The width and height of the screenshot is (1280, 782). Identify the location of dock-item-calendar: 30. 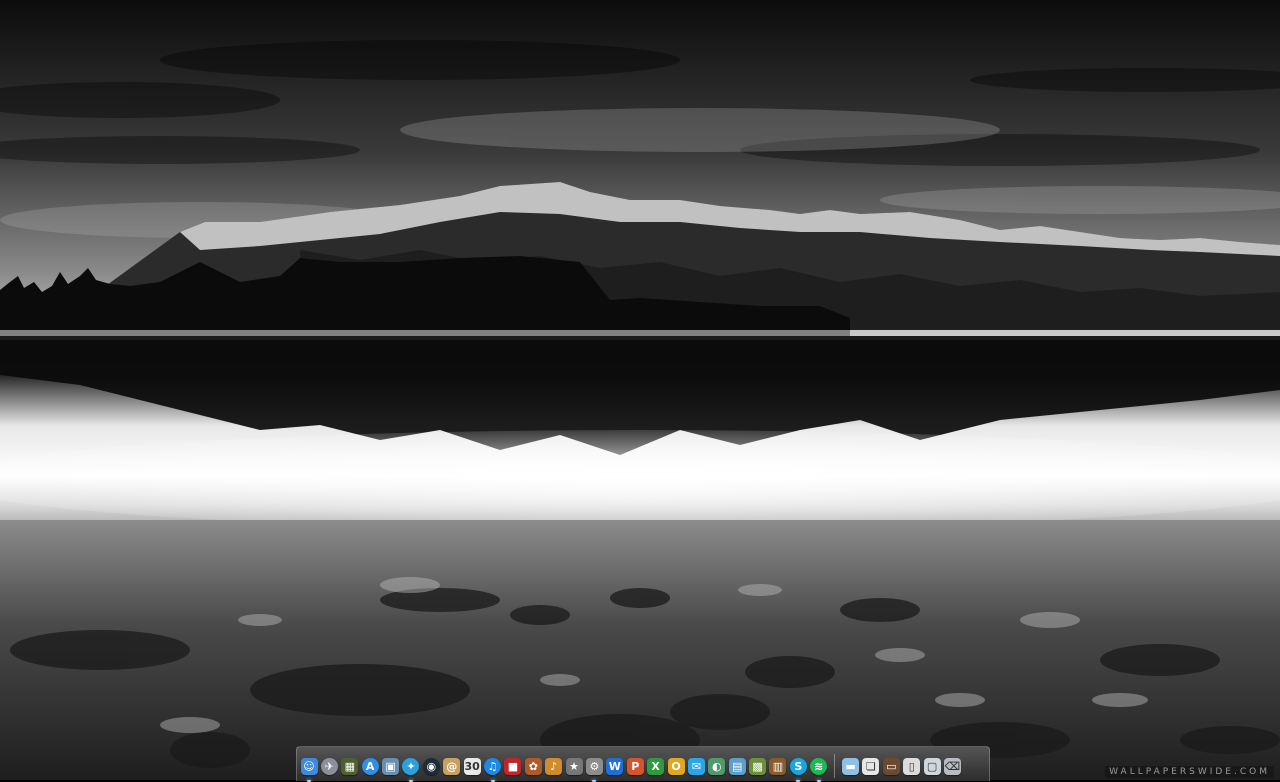
(472, 766).